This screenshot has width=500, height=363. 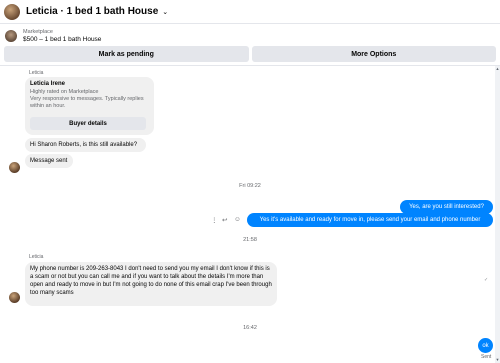 What do you see at coordinates (237, 219) in the screenshot?
I see `react-icon: ☺` at bounding box center [237, 219].